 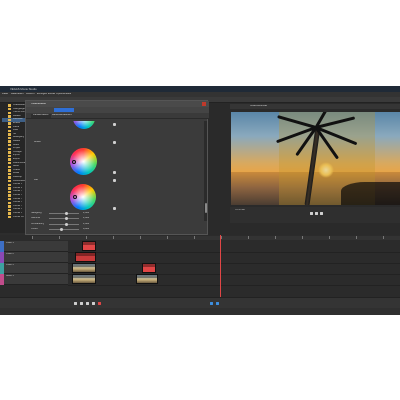 What do you see at coordinates (42, 94) in the screenshot?
I see `menu-item-insert: Einfügen` at bounding box center [42, 94].